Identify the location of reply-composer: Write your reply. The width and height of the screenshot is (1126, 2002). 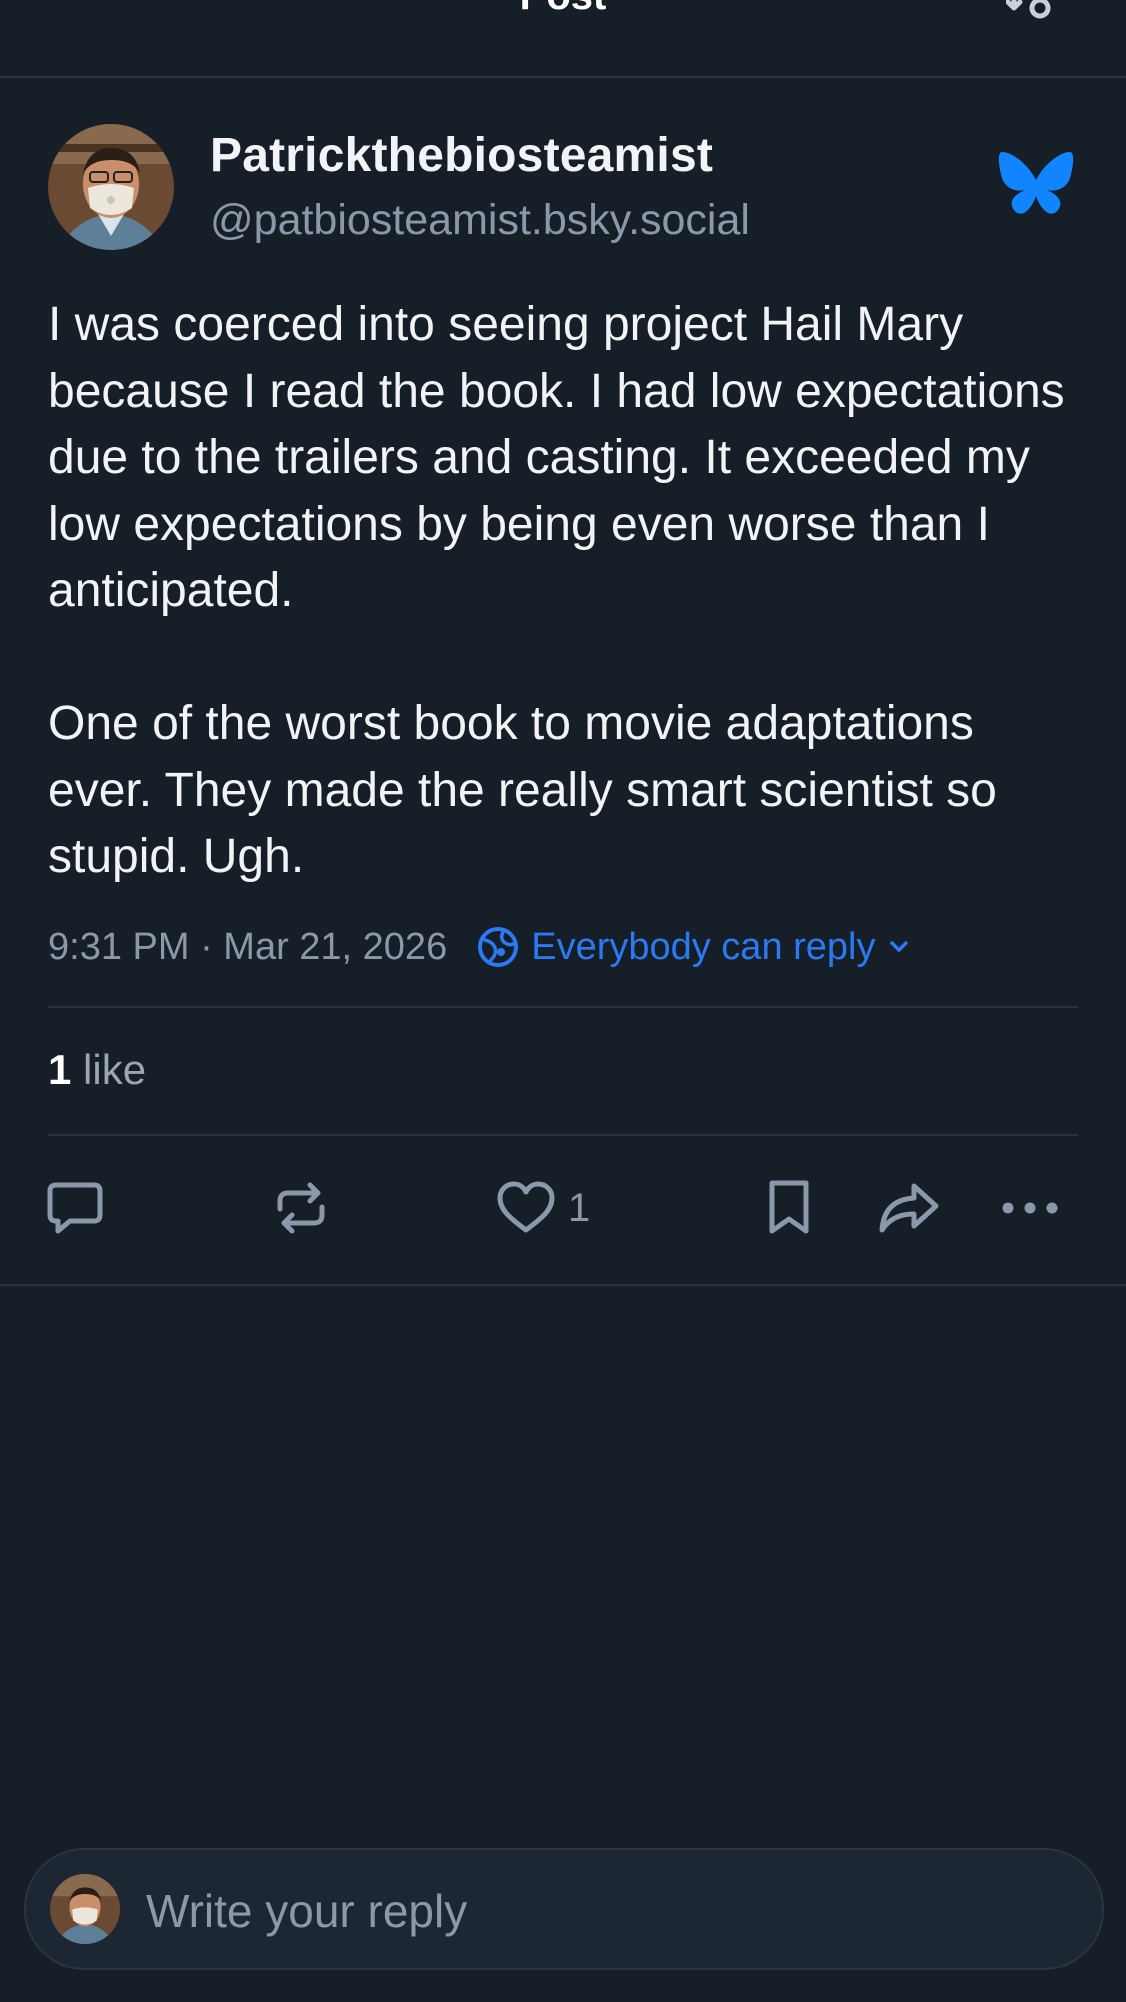
(564, 1909).